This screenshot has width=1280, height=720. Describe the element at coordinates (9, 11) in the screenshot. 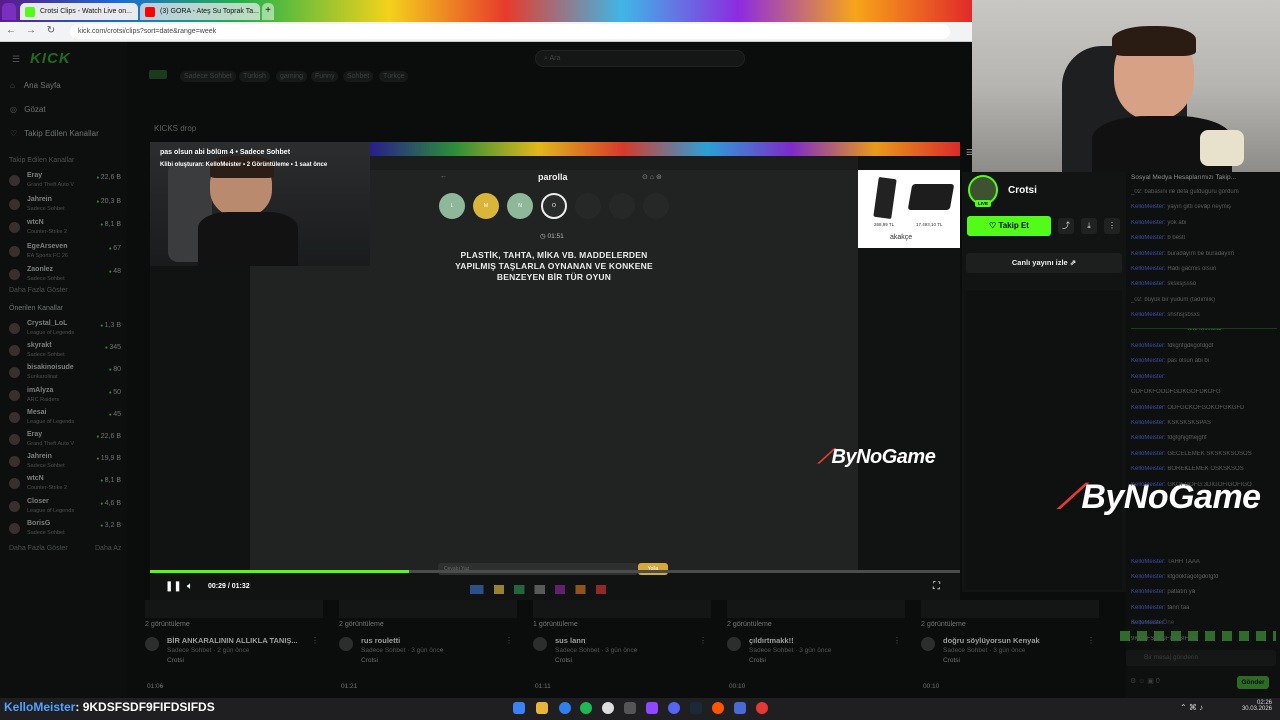

I see `profile-icon` at that location.